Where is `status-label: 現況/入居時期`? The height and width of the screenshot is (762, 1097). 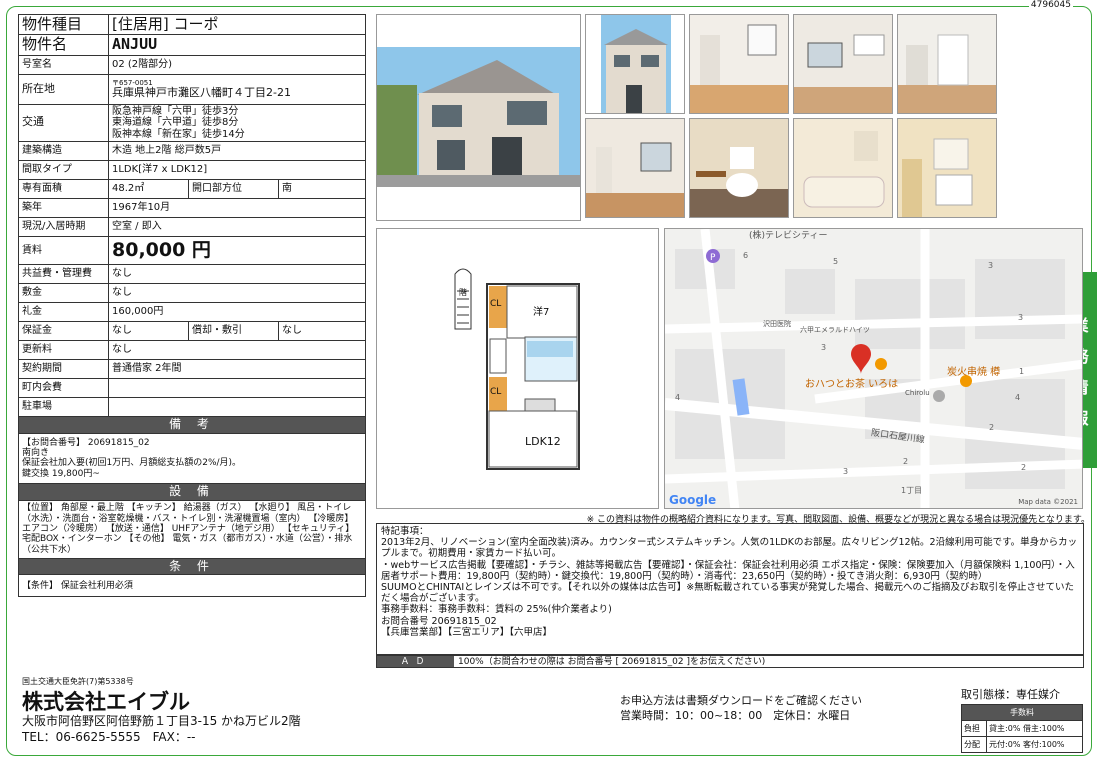 status-label: 現況/入居時期 is located at coordinates (63, 227).